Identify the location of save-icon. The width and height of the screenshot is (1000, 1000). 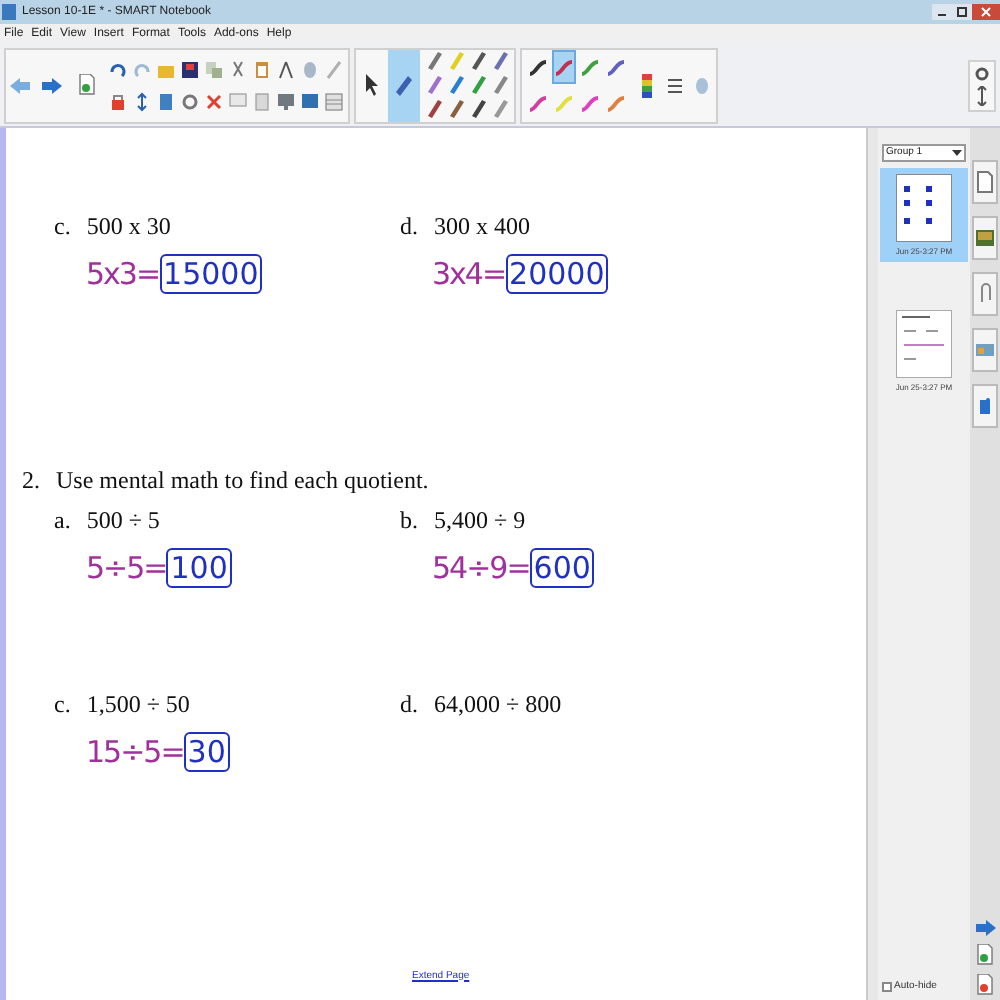
(189, 69).